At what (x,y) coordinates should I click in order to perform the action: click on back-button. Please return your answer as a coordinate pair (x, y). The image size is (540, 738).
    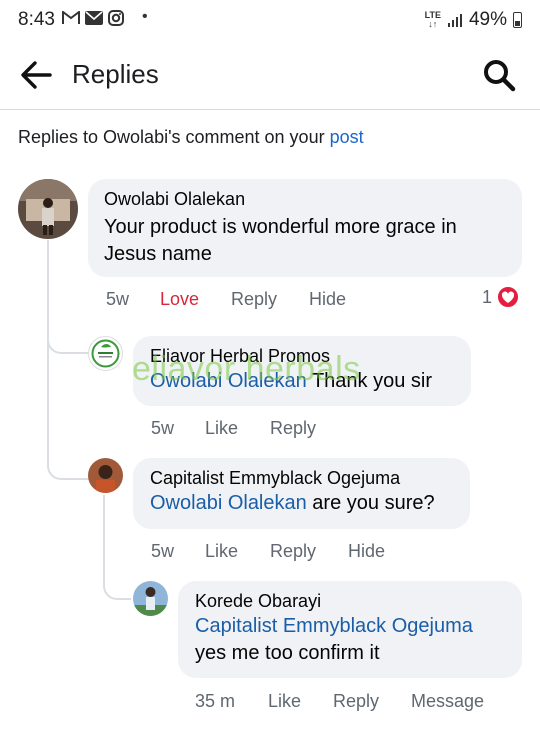
    Looking at the image, I should click on (36, 75).